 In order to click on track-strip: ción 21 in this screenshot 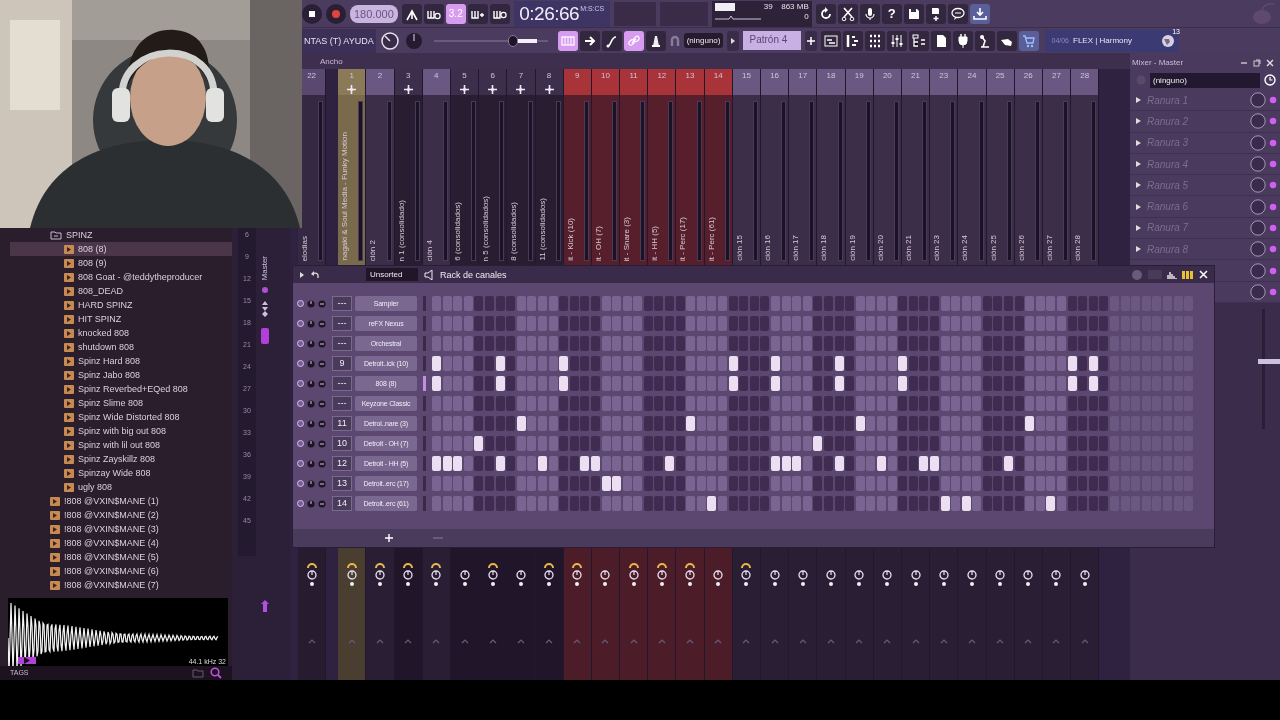, I will do `click(915, 179)`.